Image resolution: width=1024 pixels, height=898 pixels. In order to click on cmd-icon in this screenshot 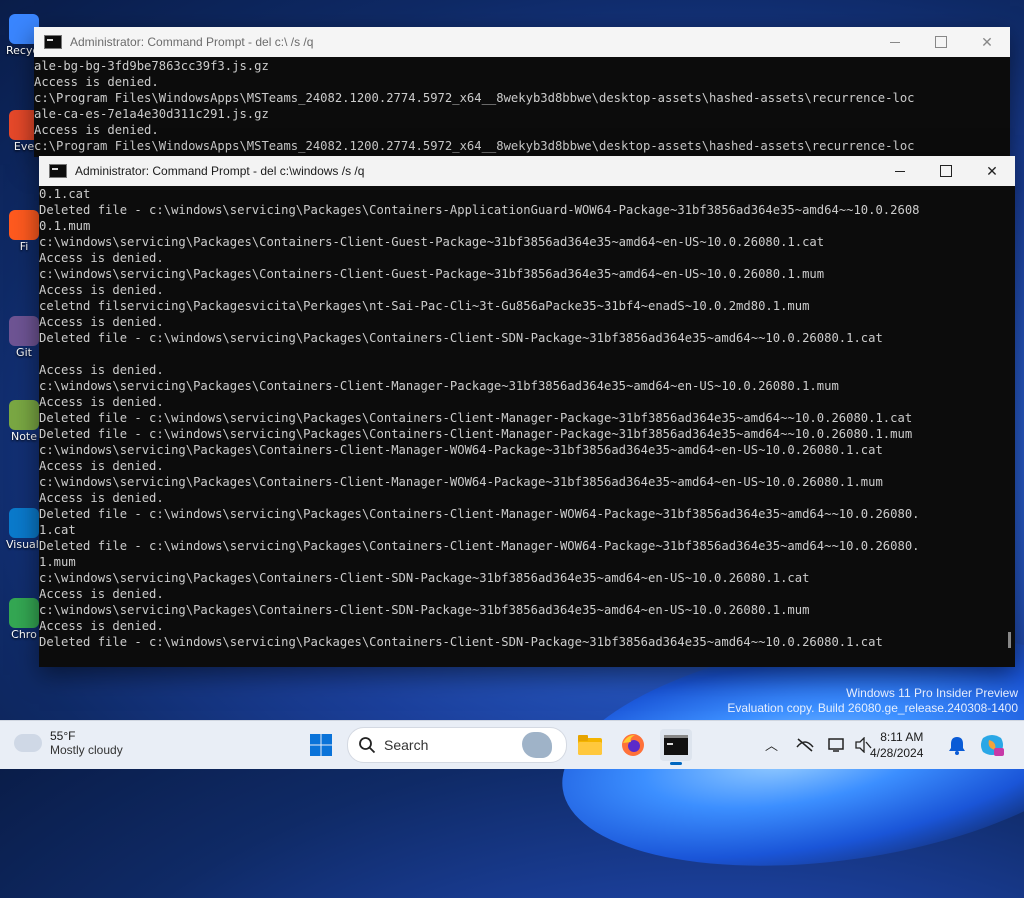, I will do `click(58, 171)`.